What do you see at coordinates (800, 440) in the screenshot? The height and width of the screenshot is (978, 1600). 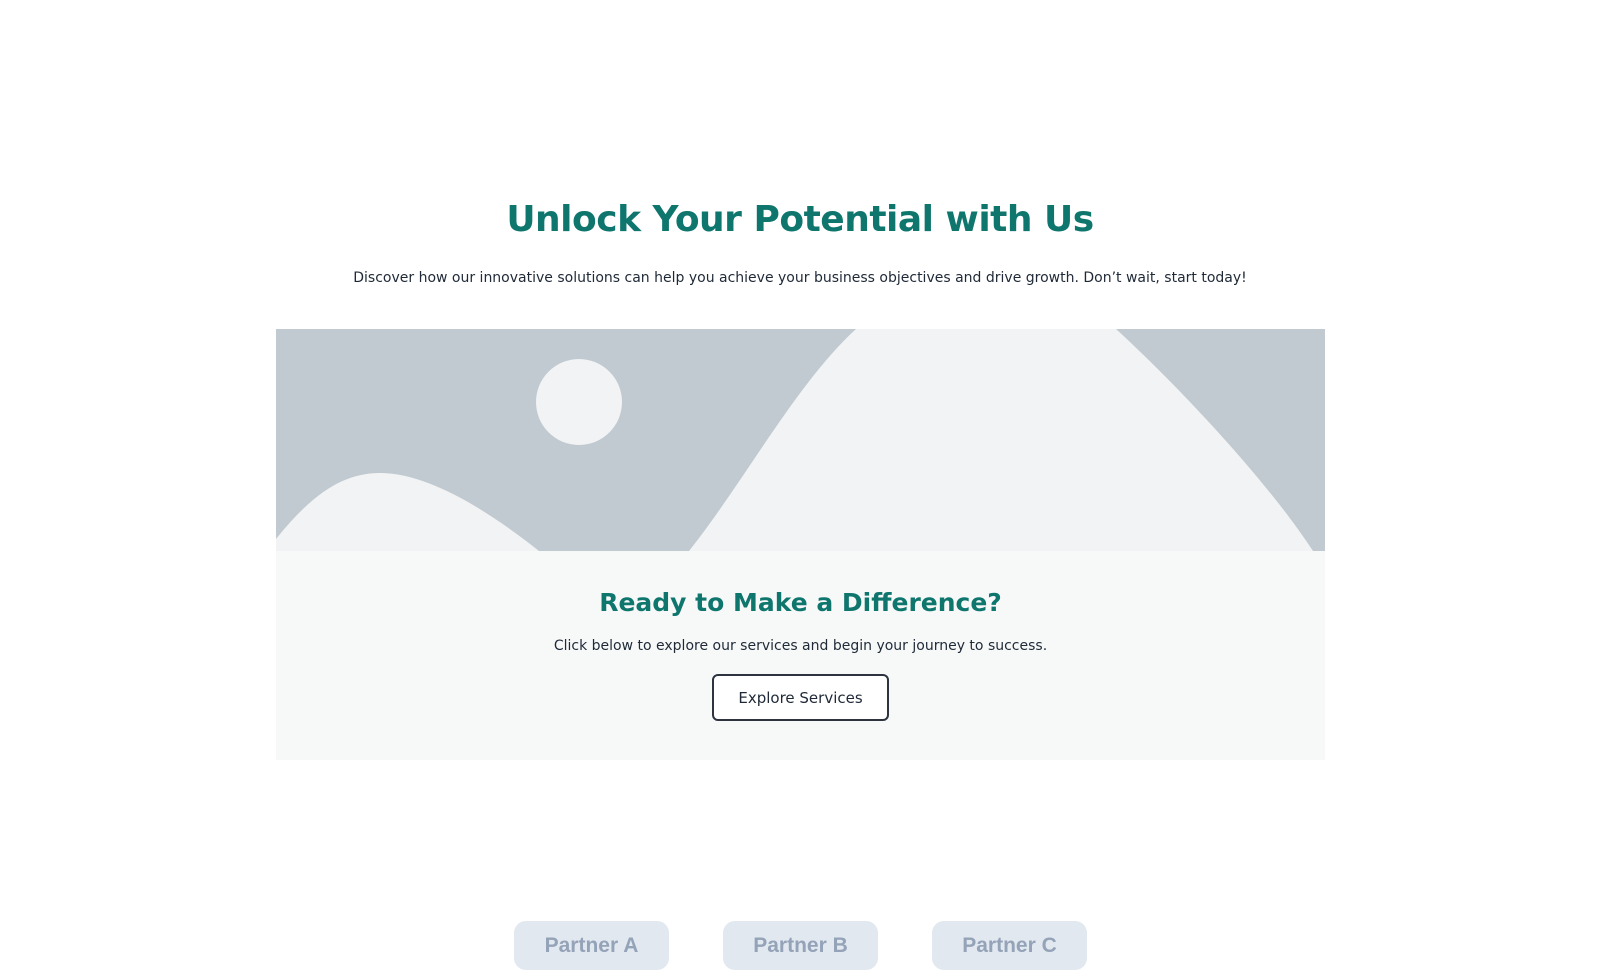 I see `image-placeholder-icon` at bounding box center [800, 440].